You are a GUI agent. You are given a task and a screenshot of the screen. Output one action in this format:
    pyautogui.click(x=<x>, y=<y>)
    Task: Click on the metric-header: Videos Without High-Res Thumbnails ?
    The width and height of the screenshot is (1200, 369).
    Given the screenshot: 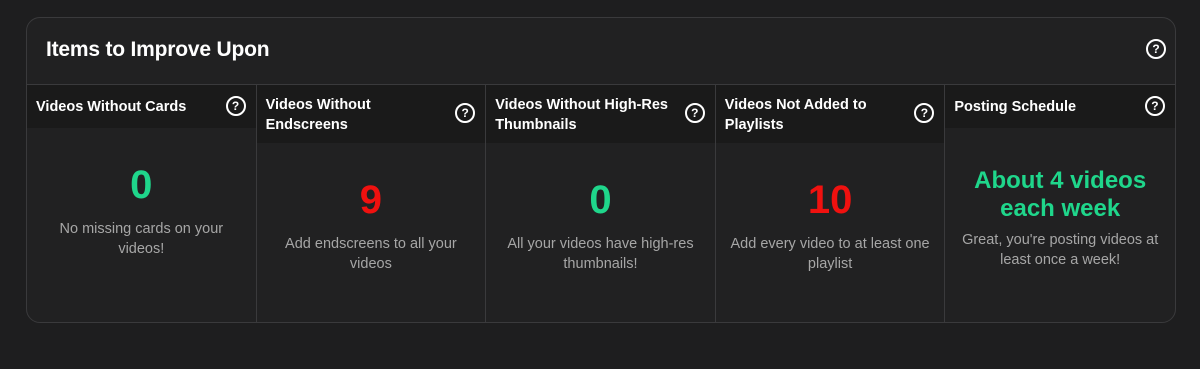 What is the action you would take?
    pyautogui.click(x=600, y=114)
    